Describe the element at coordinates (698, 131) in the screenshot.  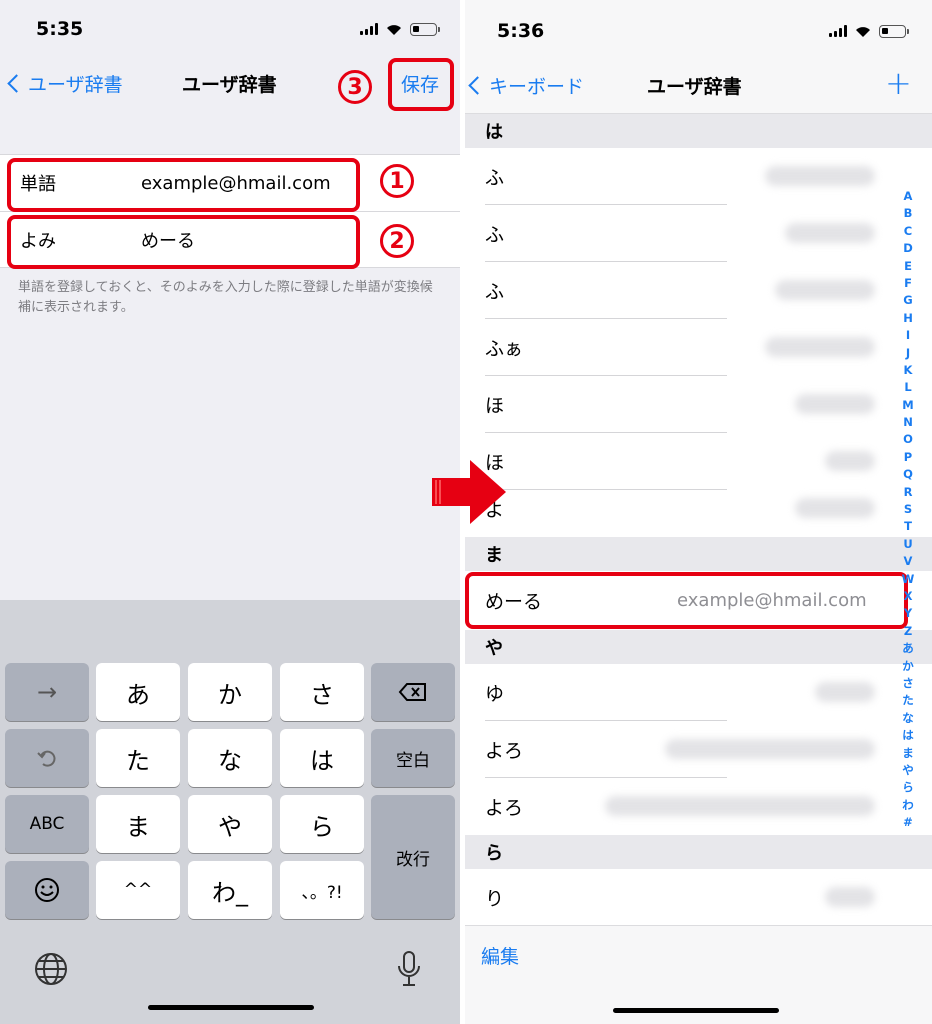
I see `section-header-ha: は` at that location.